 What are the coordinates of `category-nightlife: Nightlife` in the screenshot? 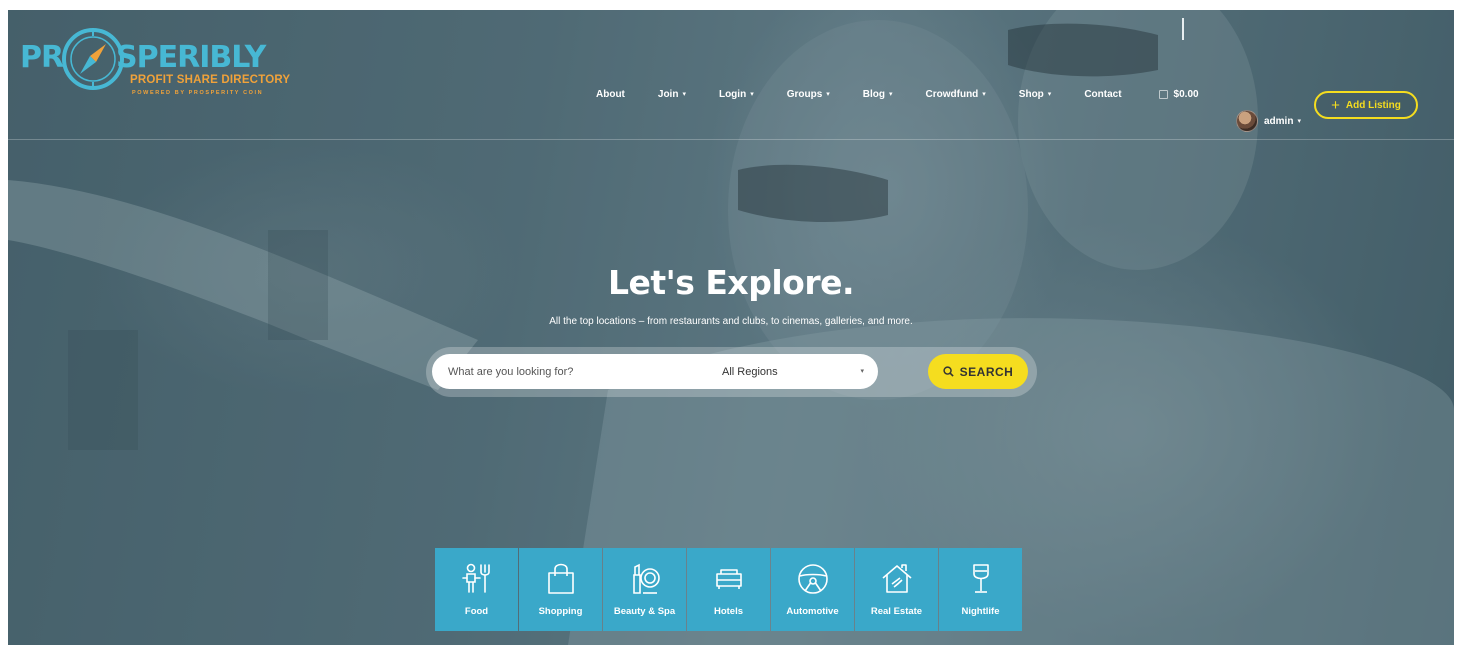 It's located at (980, 589).